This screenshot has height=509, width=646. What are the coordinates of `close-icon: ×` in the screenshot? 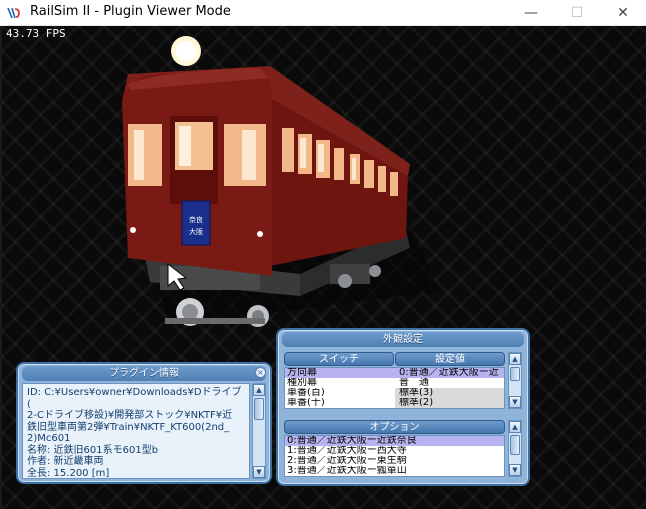 It's located at (260, 372).